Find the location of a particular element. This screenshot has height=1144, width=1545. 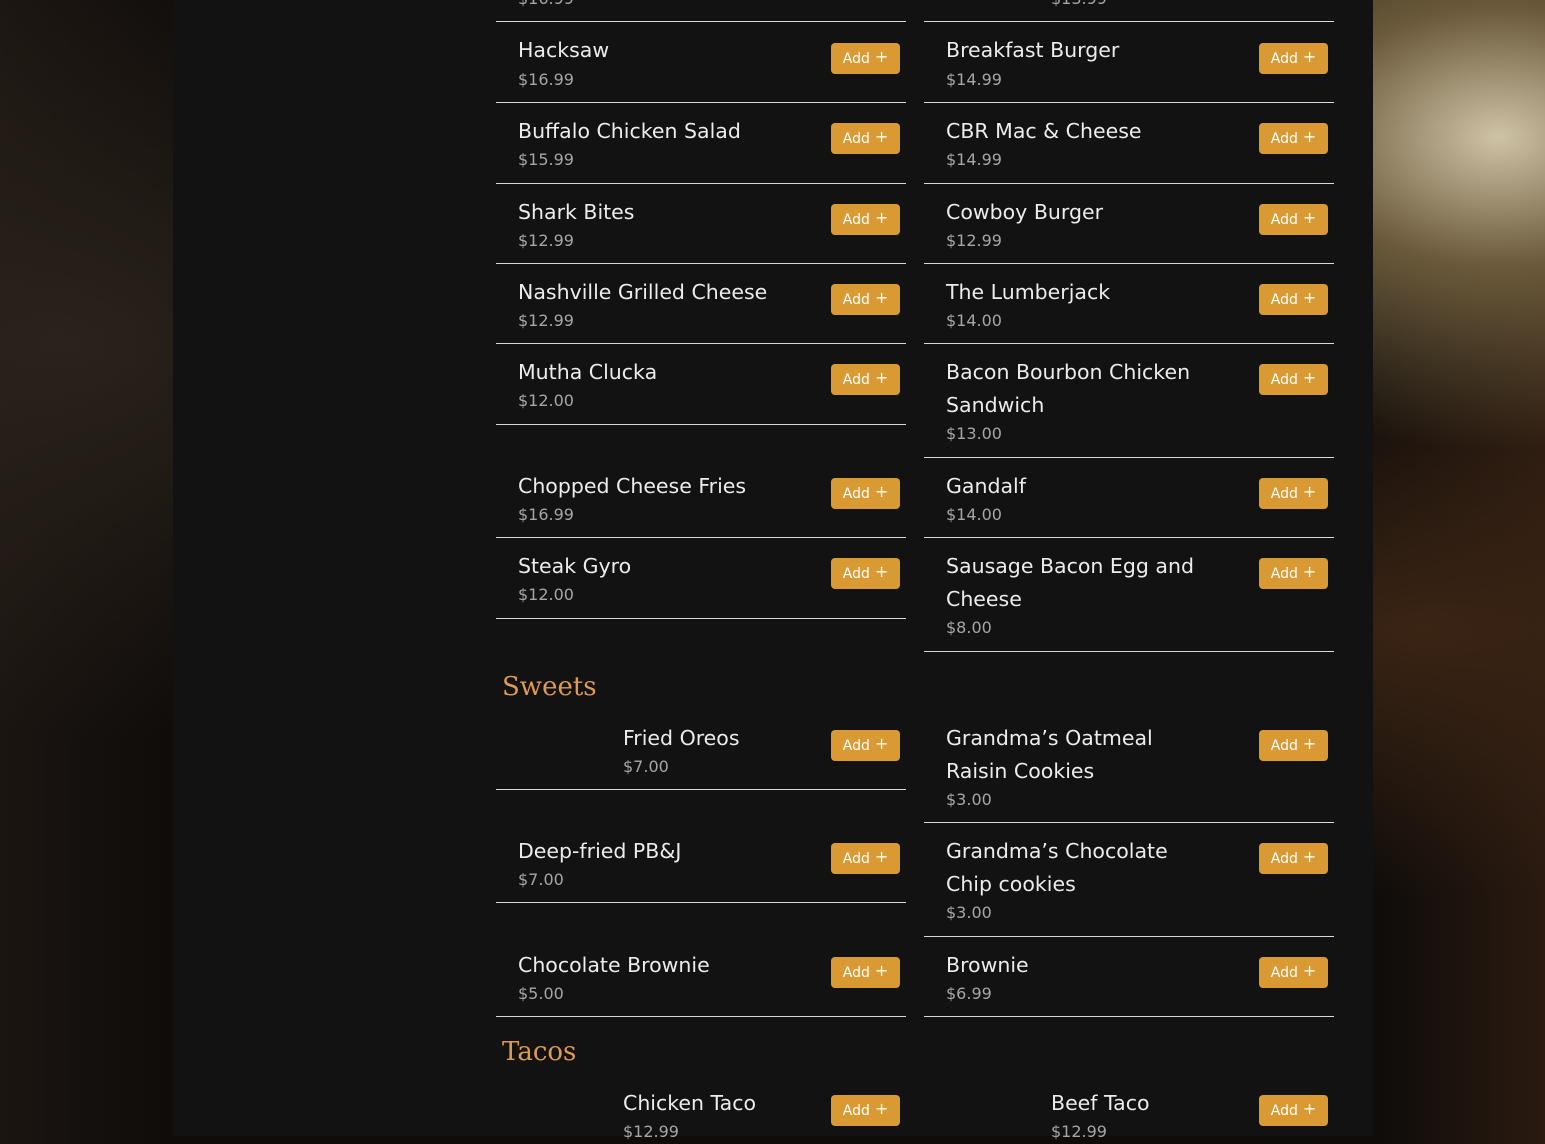

menu-item: The Lumberjack $14.00 Add + is located at coordinates (1129, 304).